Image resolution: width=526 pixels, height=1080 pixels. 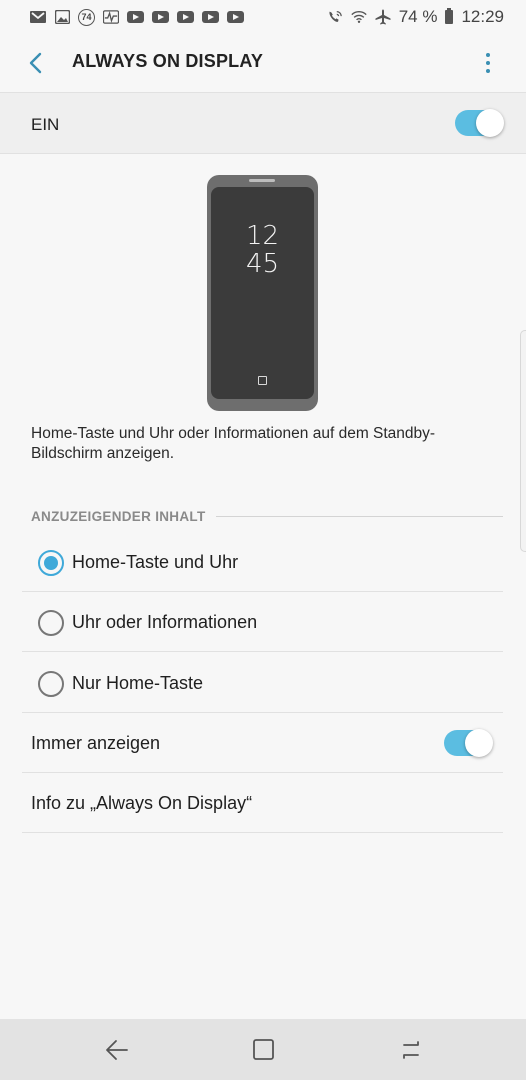 What do you see at coordinates (138, 683) in the screenshot?
I see `option-label: Nur Home-Taste` at bounding box center [138, 683].